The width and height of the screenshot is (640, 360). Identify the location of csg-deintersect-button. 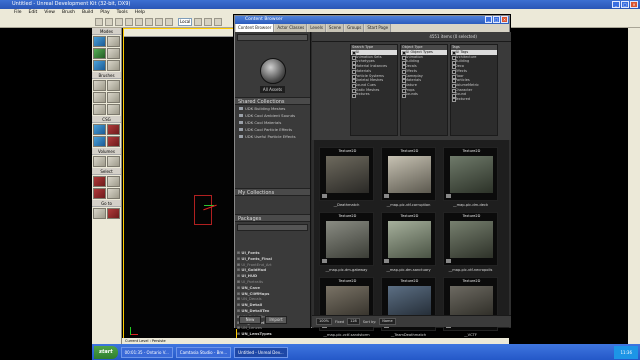
(113, 141).